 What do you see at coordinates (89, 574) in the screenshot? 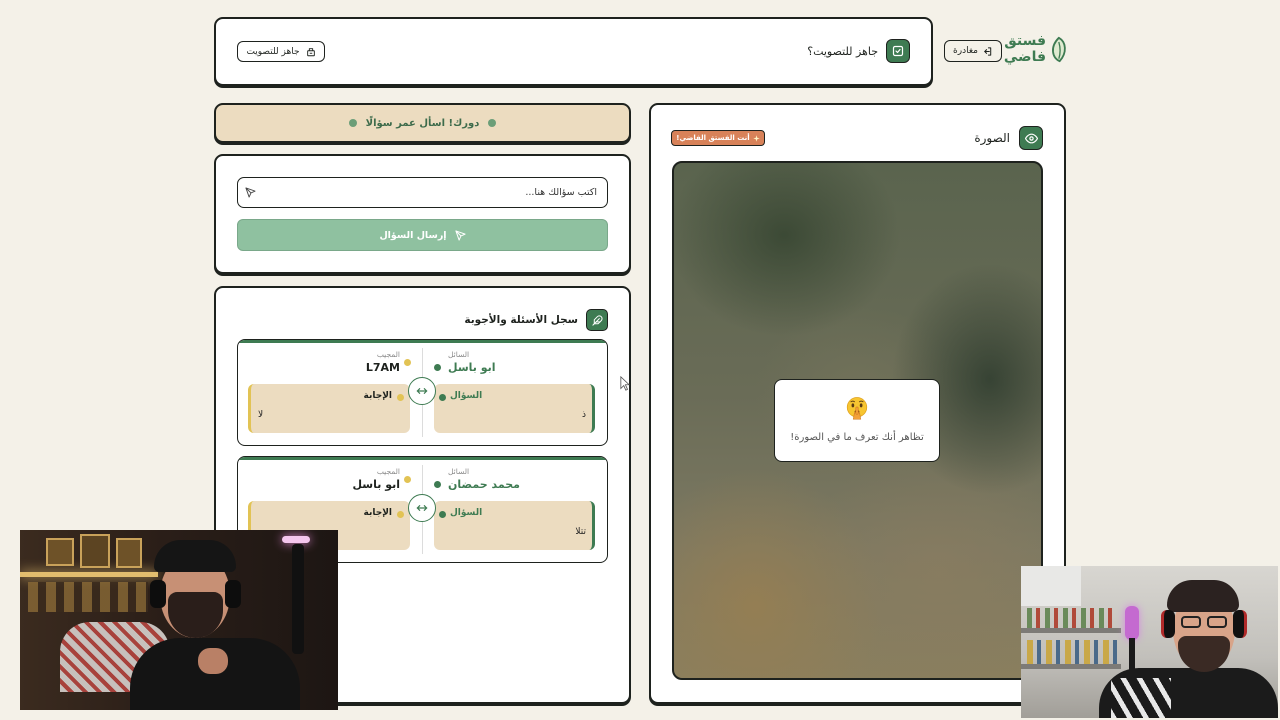
I see `webcam-shelf-light` at bounding box center [89, 574].